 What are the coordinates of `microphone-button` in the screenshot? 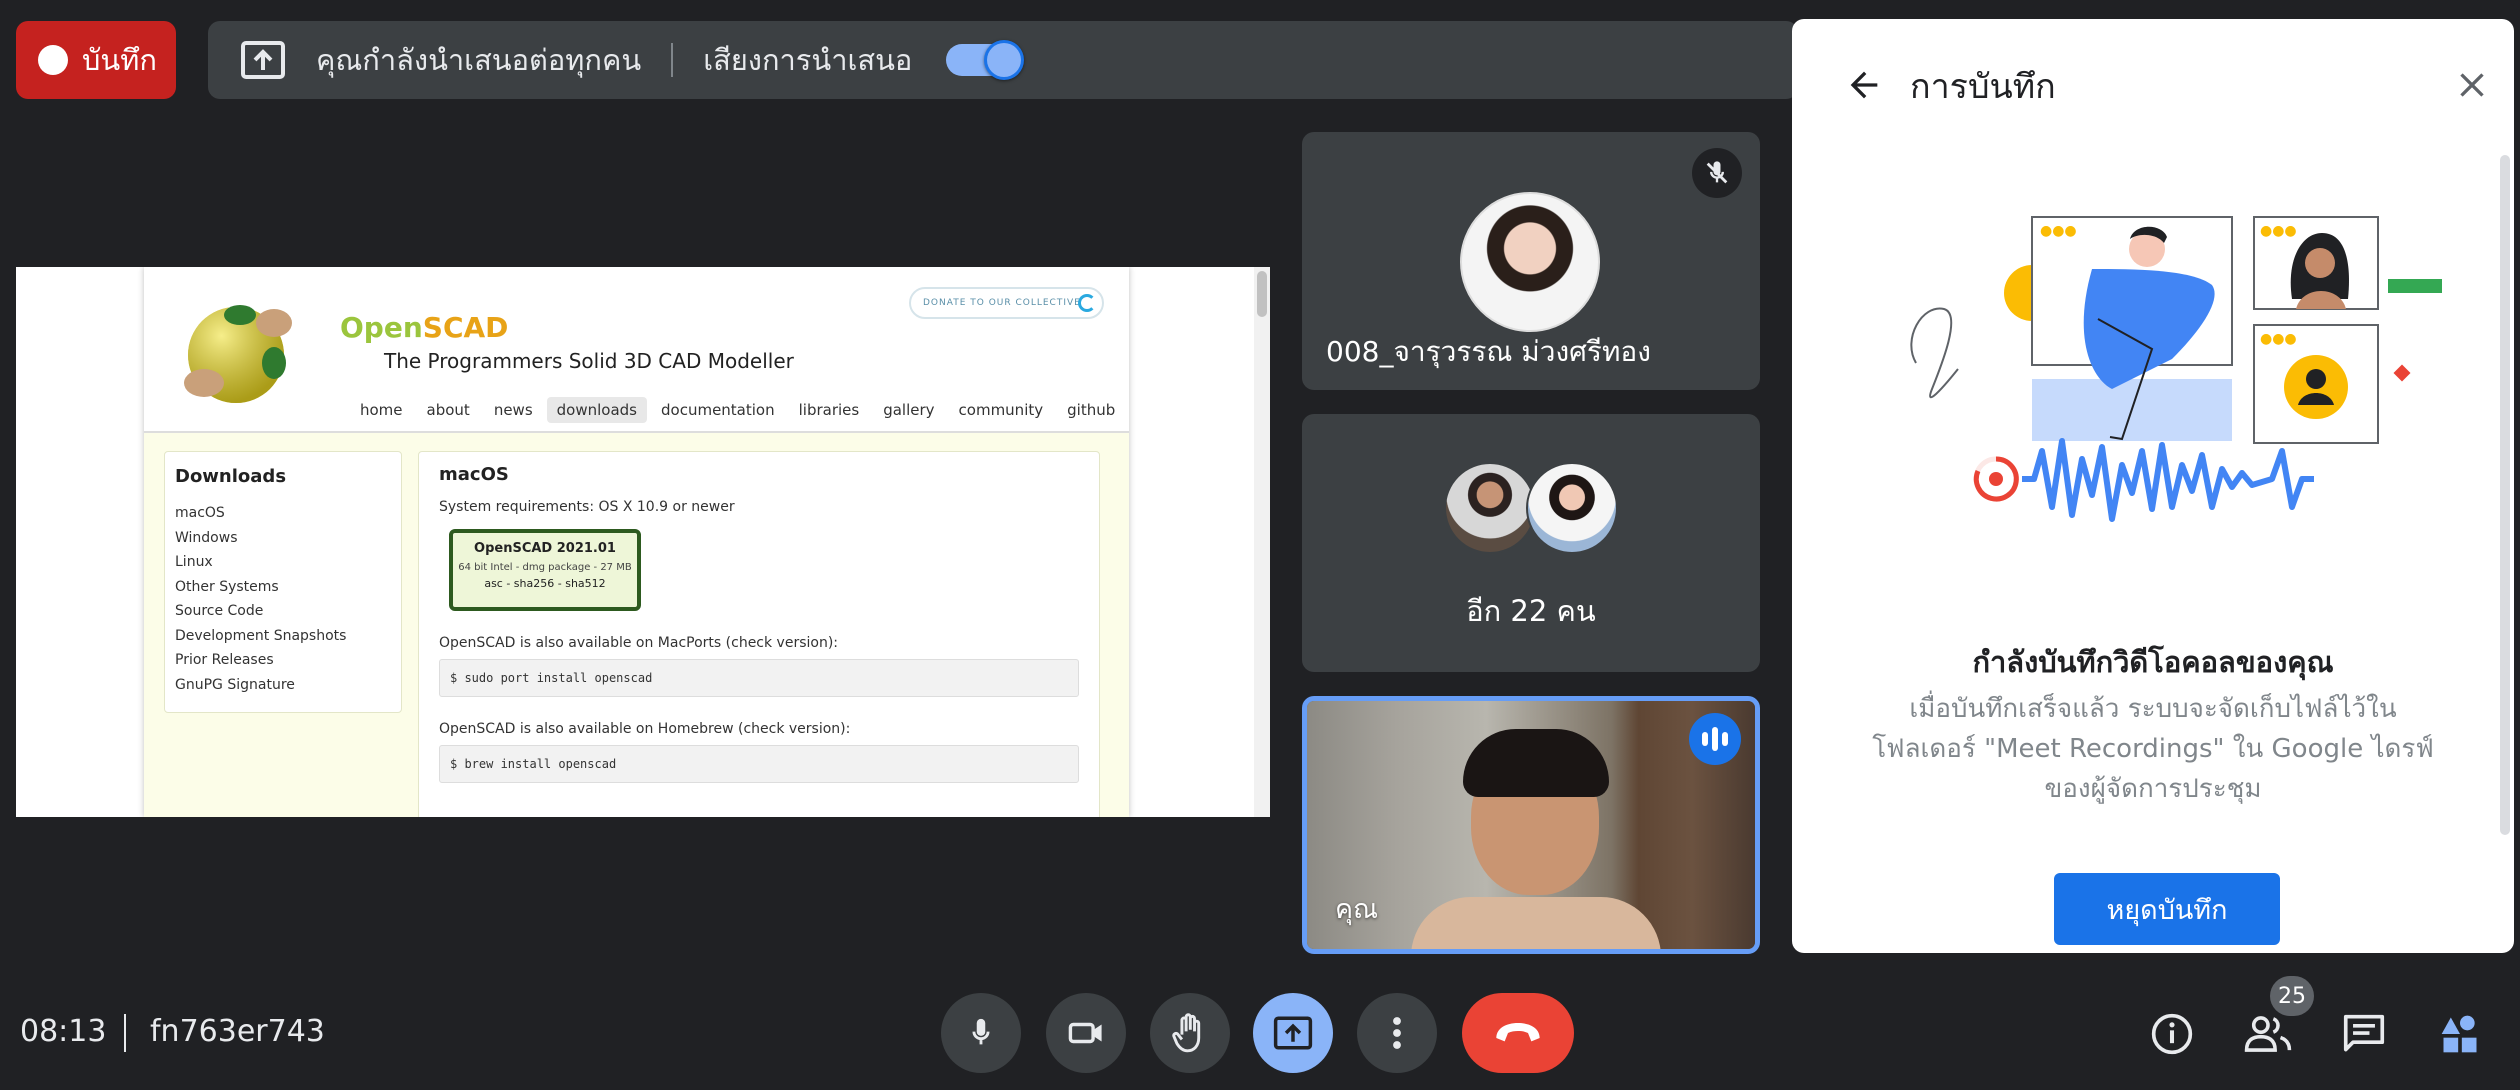 It's located at (981, 1033).